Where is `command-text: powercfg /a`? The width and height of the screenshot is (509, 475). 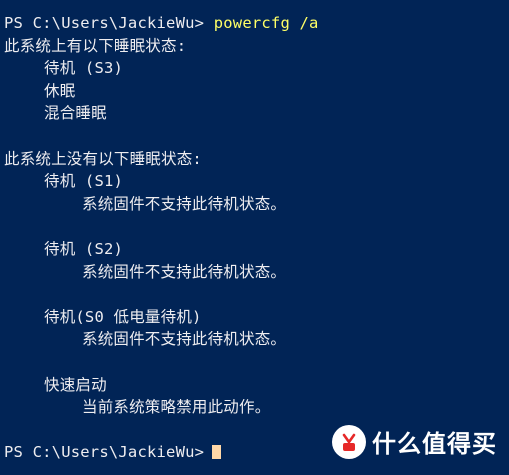 command-text: powercfg /a is located at coordinates (266, 23).